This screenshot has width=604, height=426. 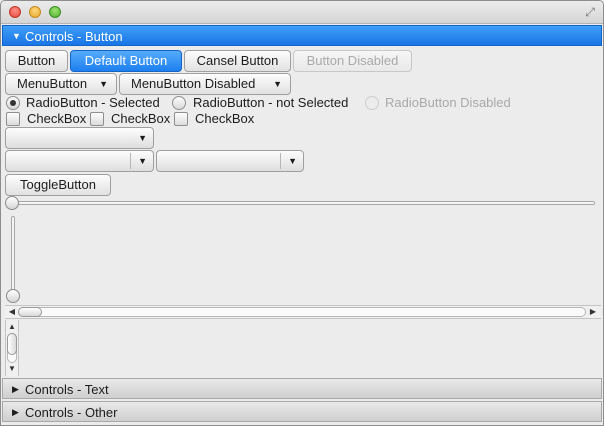 What do you see at coordinates (126, 61) in the screenshot?
I see `default-button: Default Button` at bounding box center [126, 61].